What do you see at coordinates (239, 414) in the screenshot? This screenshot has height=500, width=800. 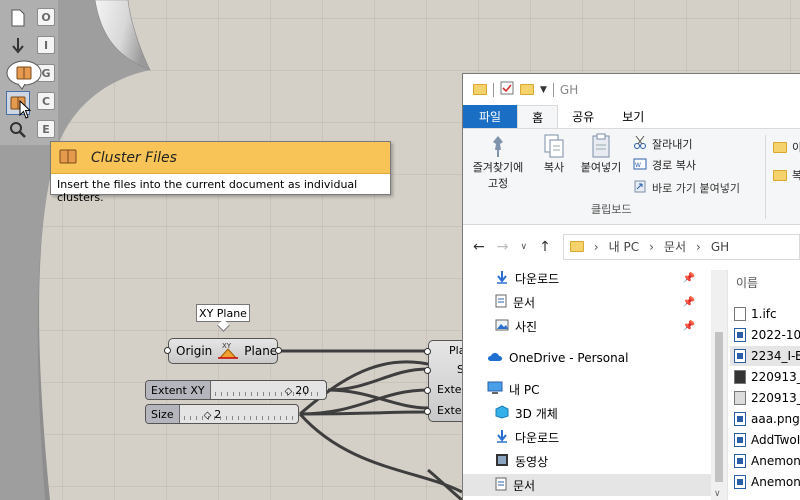 I see `slider-track: 2` at bounding box center [239, 414].